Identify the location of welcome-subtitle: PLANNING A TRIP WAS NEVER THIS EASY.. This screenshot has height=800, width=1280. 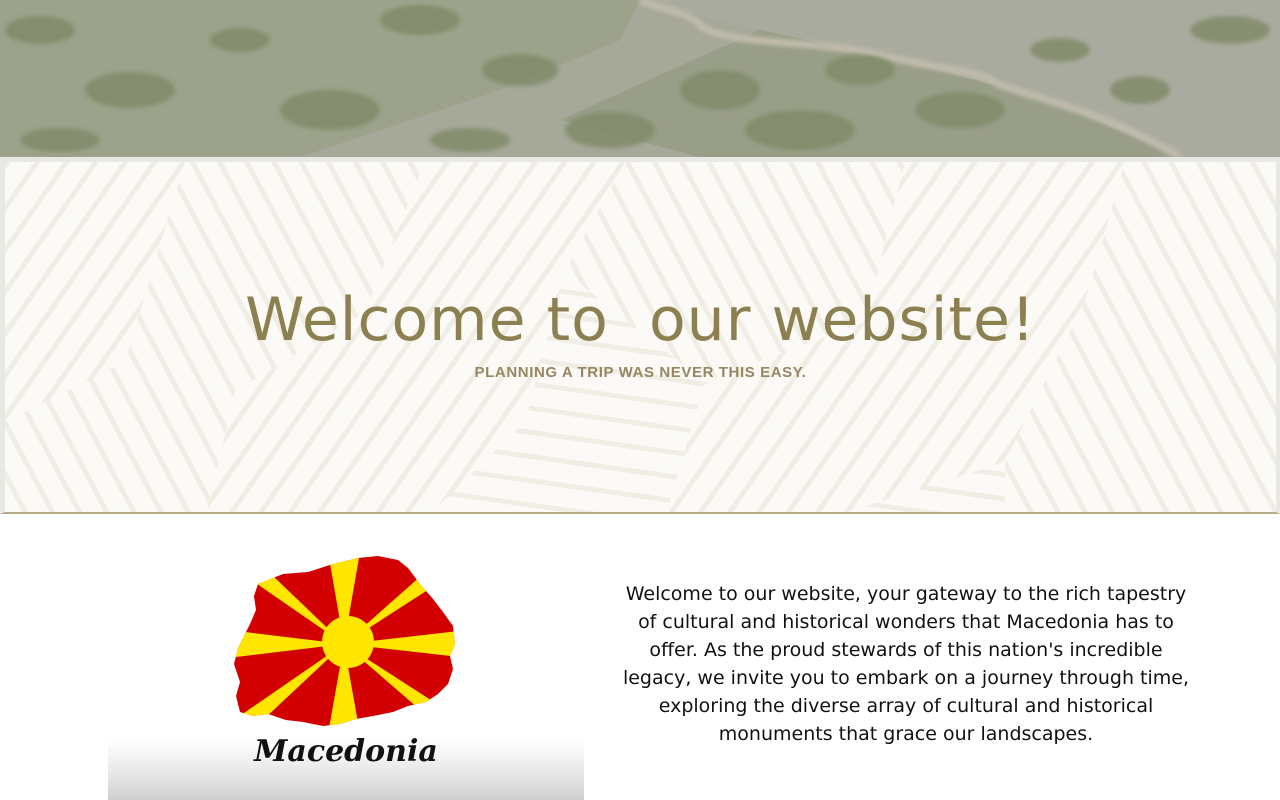
(640, 372).